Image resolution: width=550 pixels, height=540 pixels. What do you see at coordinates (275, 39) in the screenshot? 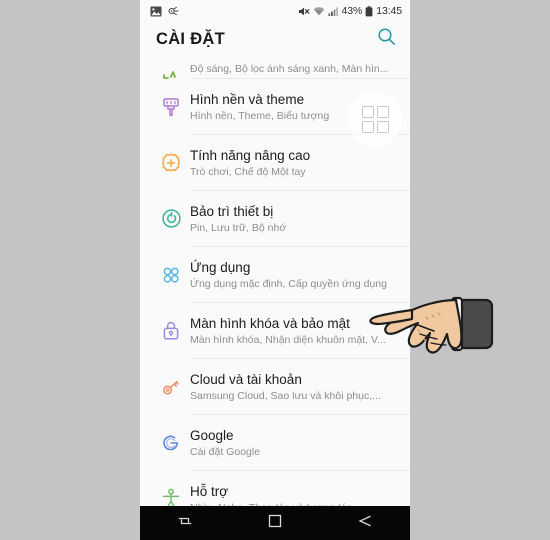
I see `app-header: CÀI ĐẶT` at bounding box center [275, 39].